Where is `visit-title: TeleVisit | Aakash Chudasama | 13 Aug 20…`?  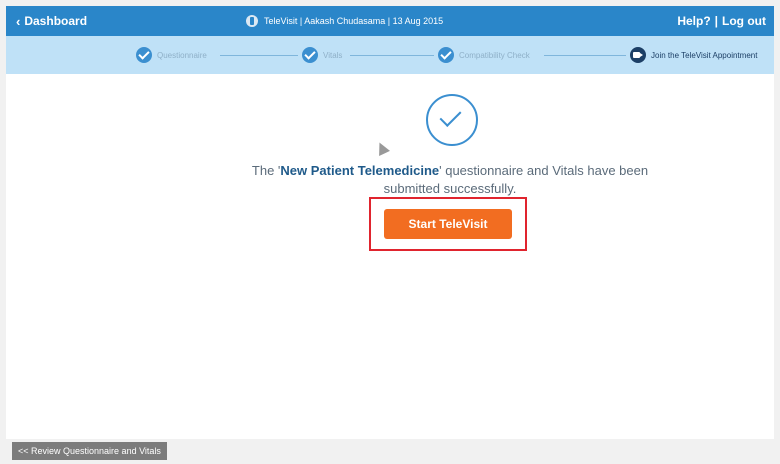
visit-title: TeleVisit | Aakash Chudasama | 13 Aug 20… is located at coordinates (344, 21).